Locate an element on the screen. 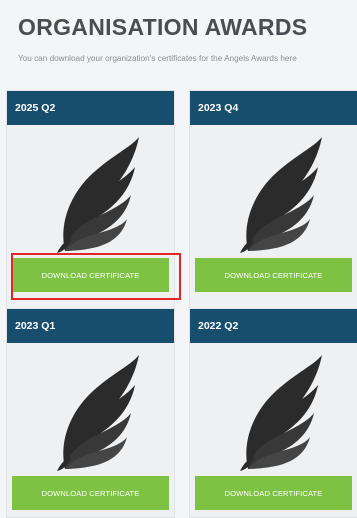 The height and width of the screenshot is (518, 357). card-header: 2023 Q1 is located at coordinates (90, 326).